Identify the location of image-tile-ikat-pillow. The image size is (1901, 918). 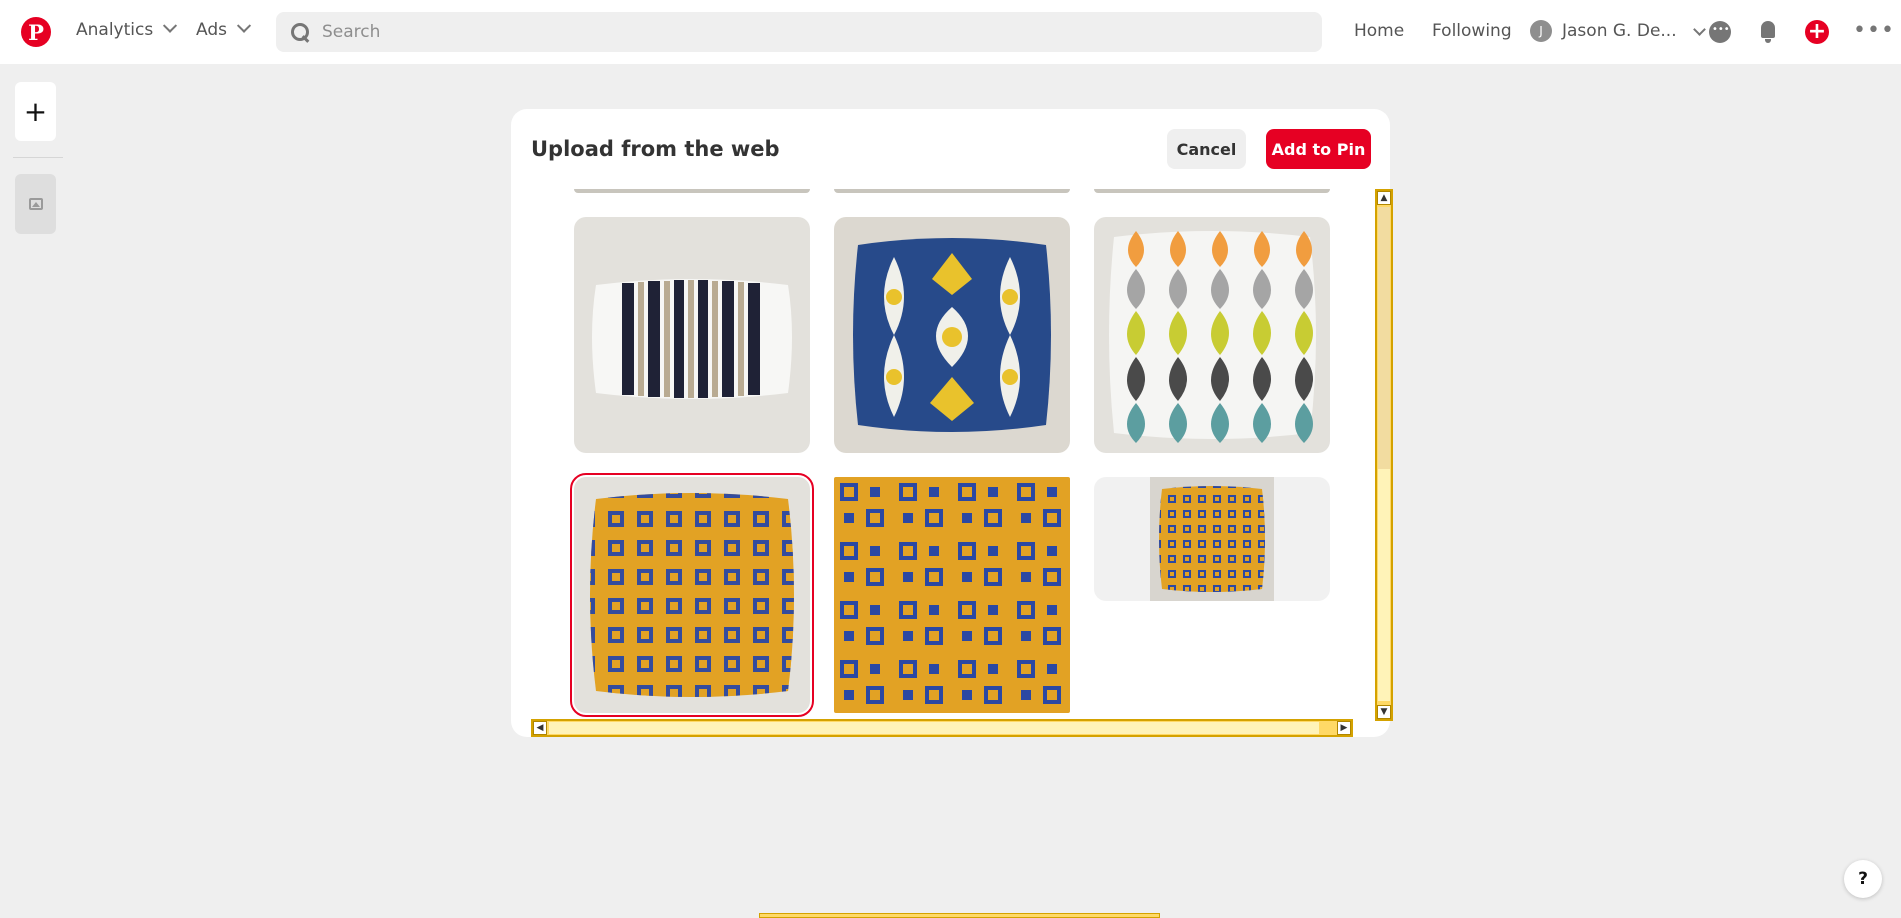
(952, 335).